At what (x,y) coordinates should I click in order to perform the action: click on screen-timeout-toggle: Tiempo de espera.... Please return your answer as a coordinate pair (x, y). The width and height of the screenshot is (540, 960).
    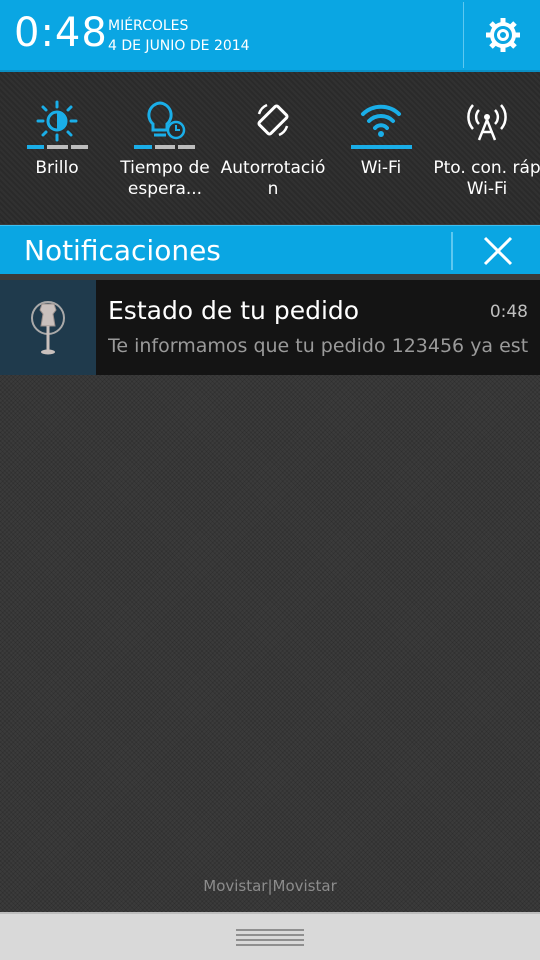
    Looking at the image, I should click on (165, 148).